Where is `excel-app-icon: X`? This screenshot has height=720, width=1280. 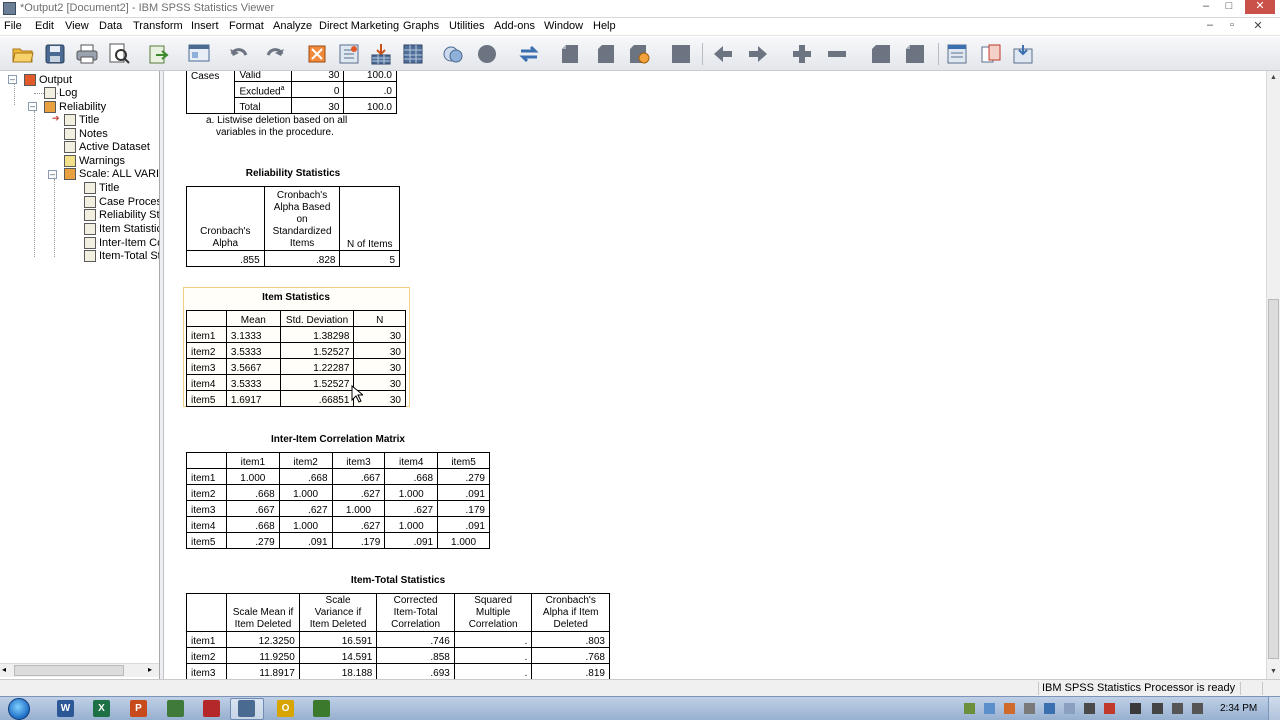 excel-app-icon: X is located at coordinates (101, 708).